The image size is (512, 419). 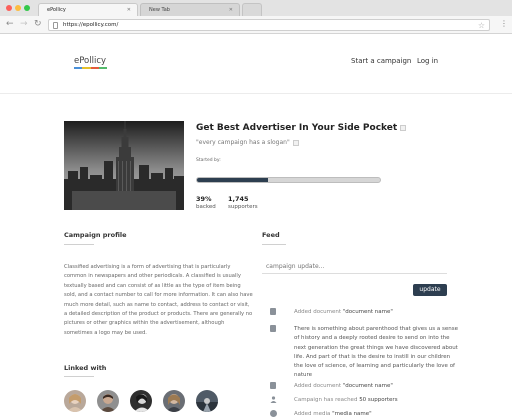 I want to click on feed-prefix: Added media, so click(x=313, y=414).